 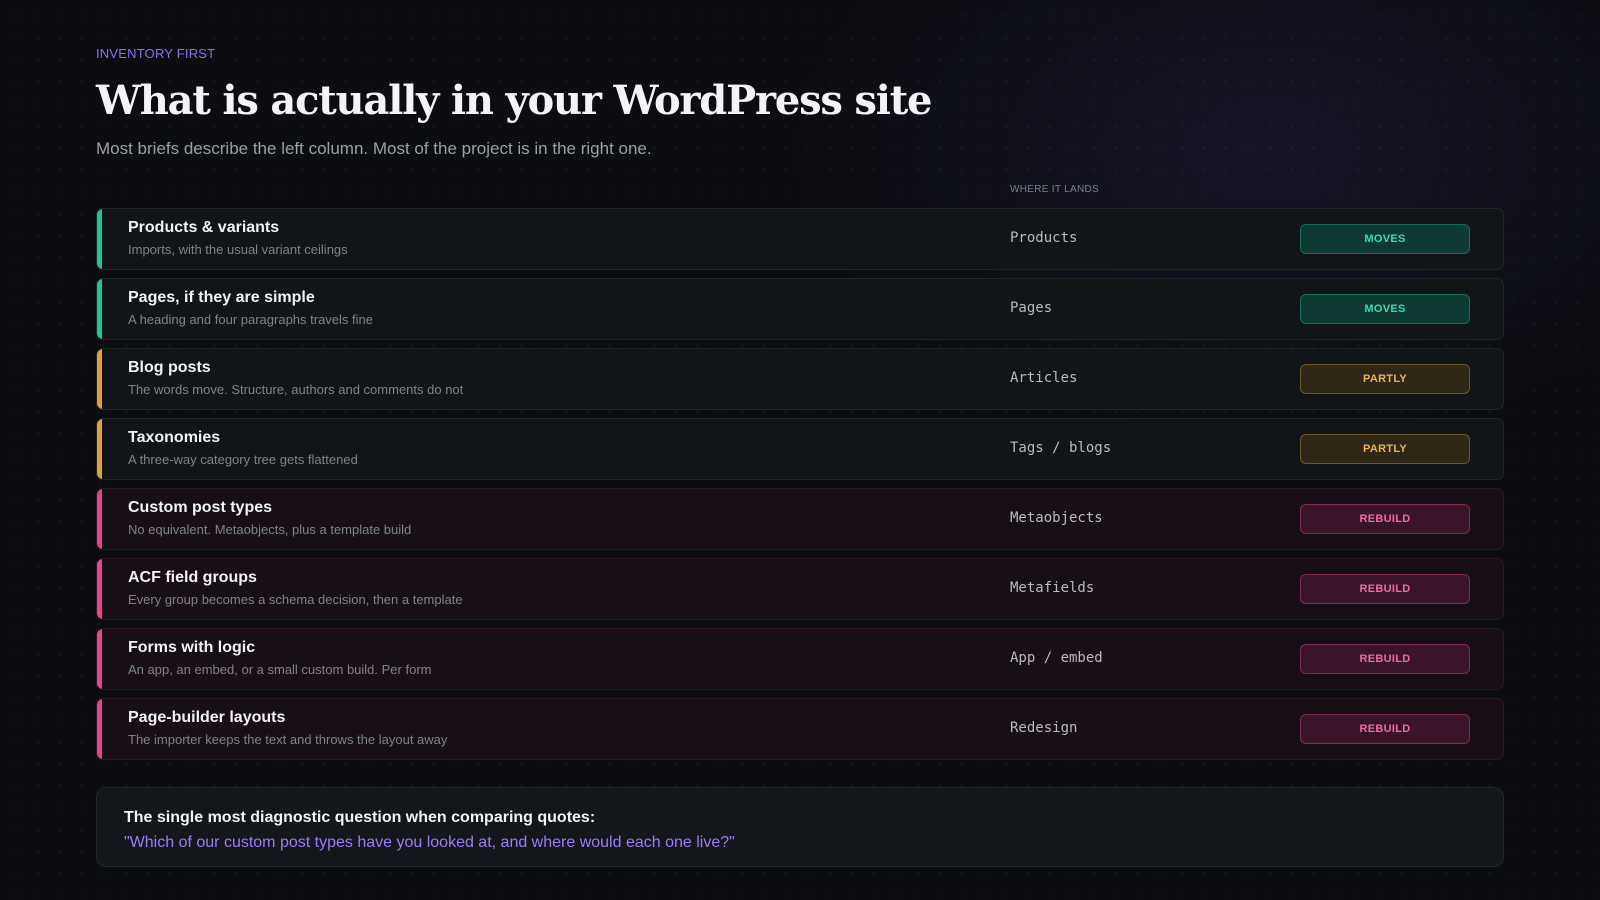 What do you see at coordinates (200, 507) in the screenshot?
I see `row-title: Custom post types` at bounding box center [200, 507].